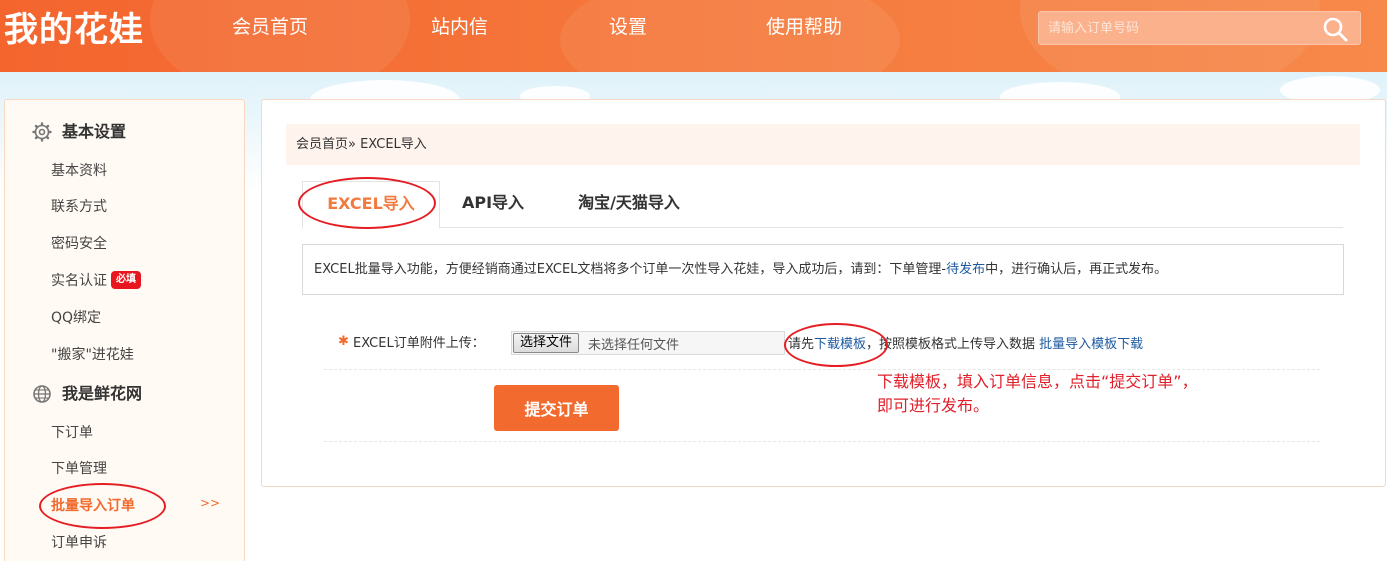  I want to click on sidebar-item-password-security: 密码安全, so click(79, 244).